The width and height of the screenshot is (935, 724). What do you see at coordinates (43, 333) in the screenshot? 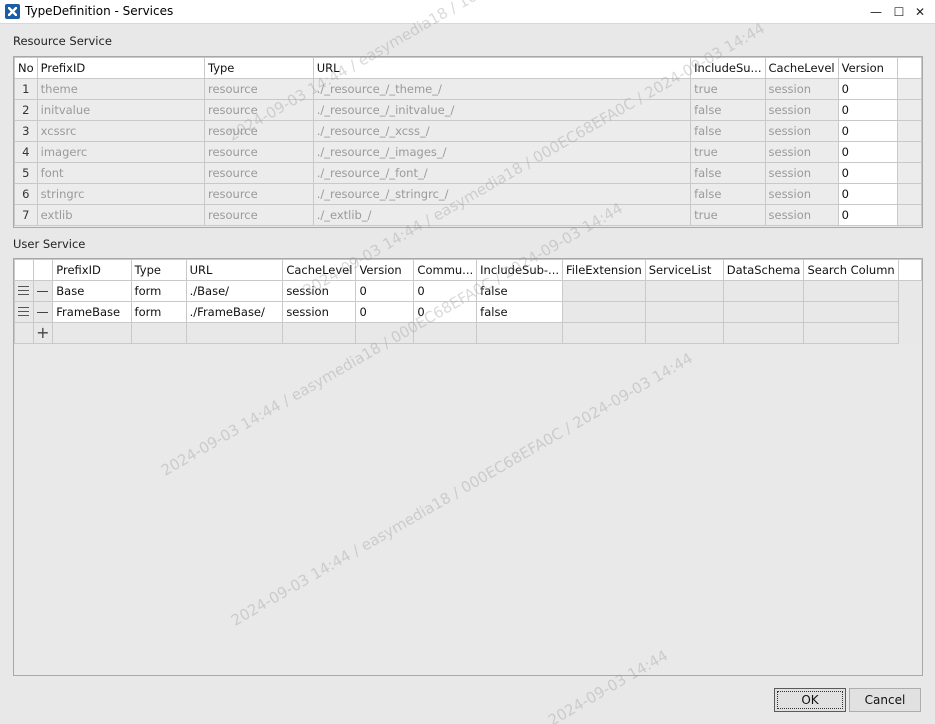
I see `add-row-button: +` at bounding box center [43, 333].